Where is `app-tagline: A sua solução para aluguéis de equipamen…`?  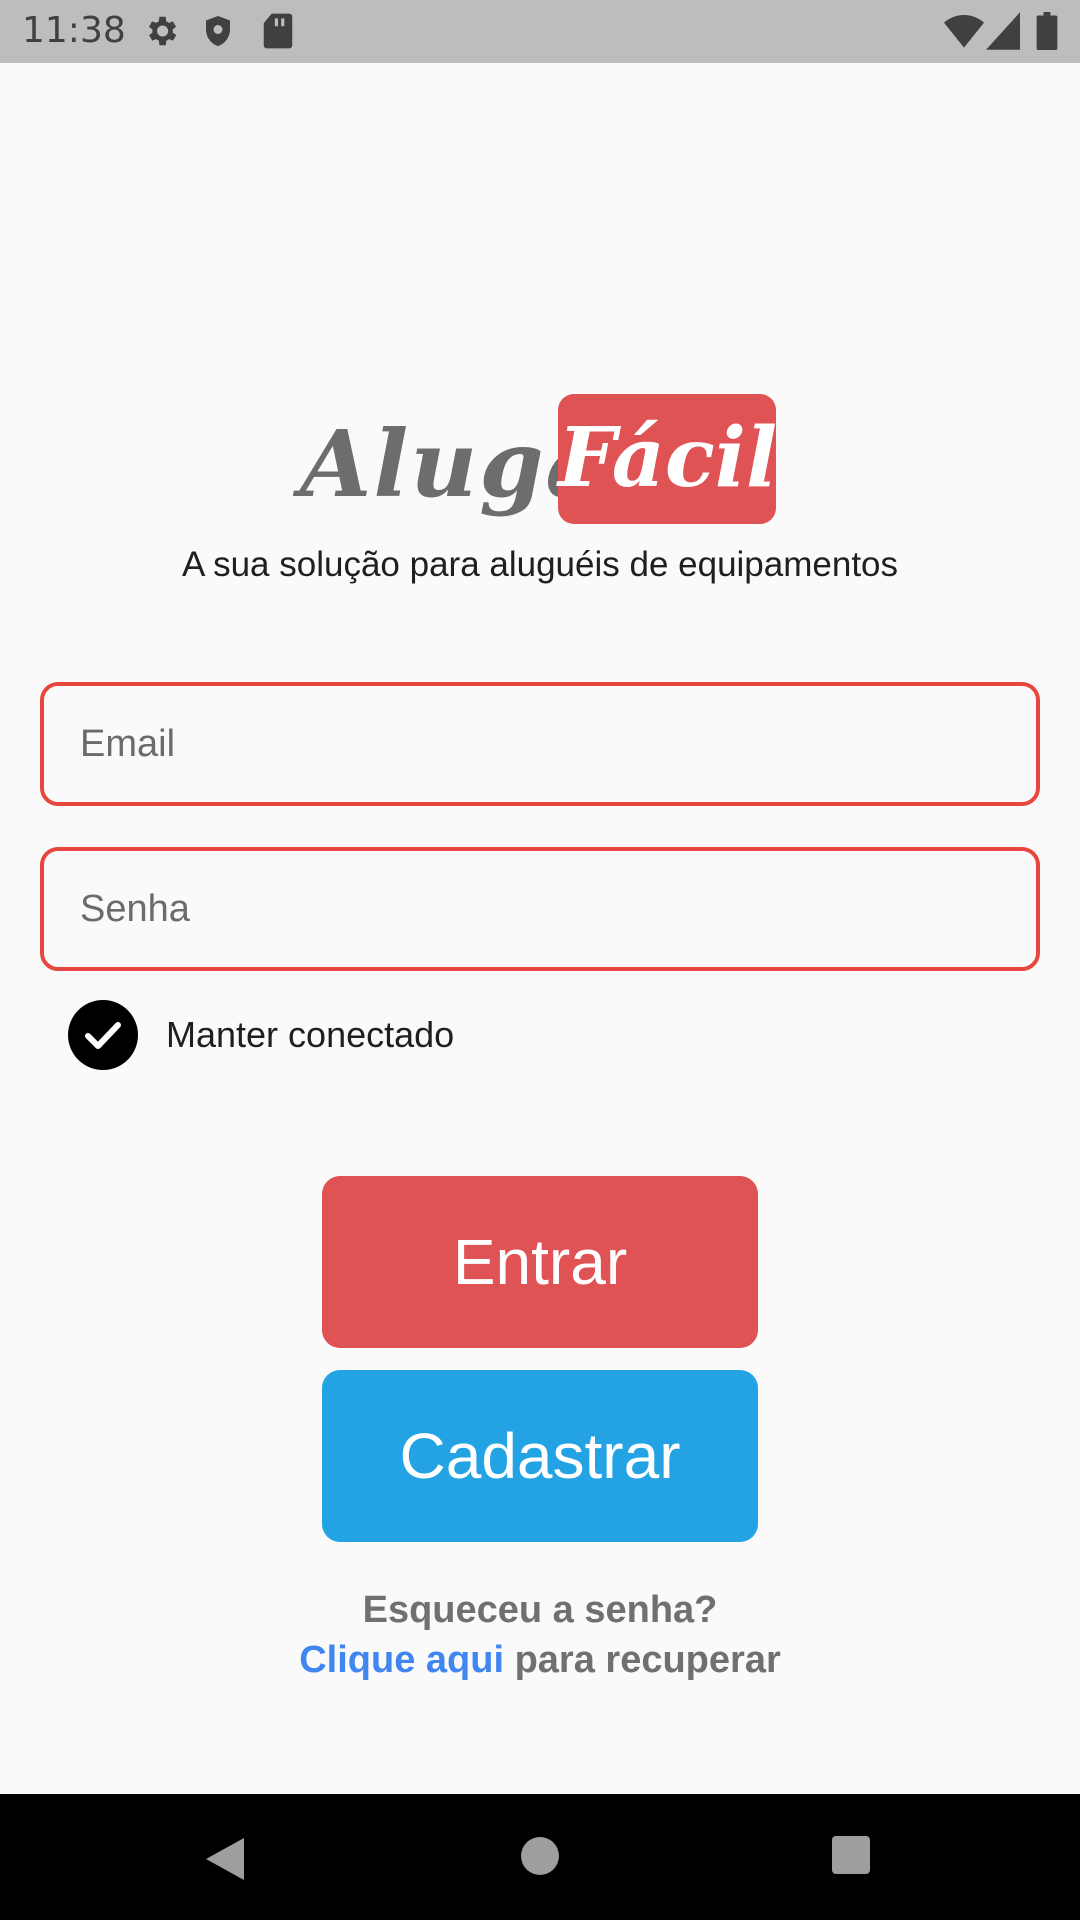
app-tagline: A sua solução para aluguéis de equipamen… is located at coordinates (540, 564).